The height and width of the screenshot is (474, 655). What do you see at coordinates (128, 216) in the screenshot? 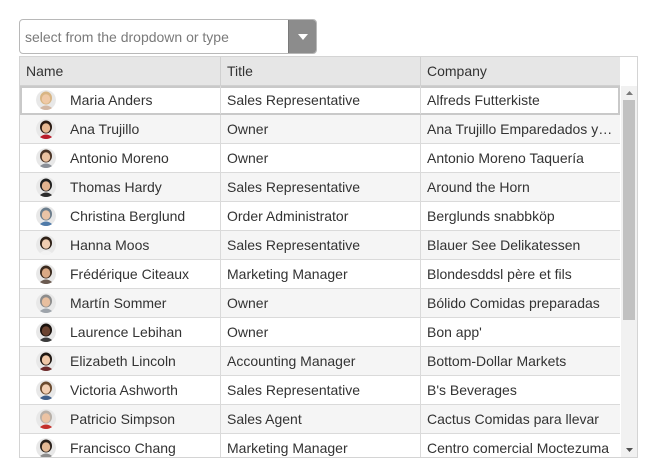
I see `name-text: Christina Berglund` at bounding box center [128, 216].